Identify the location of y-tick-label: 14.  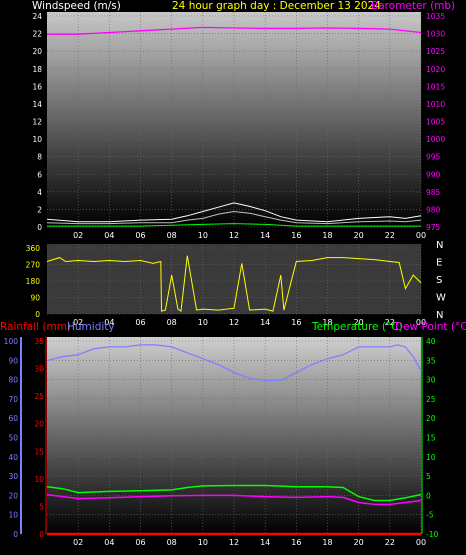
(37, 104).